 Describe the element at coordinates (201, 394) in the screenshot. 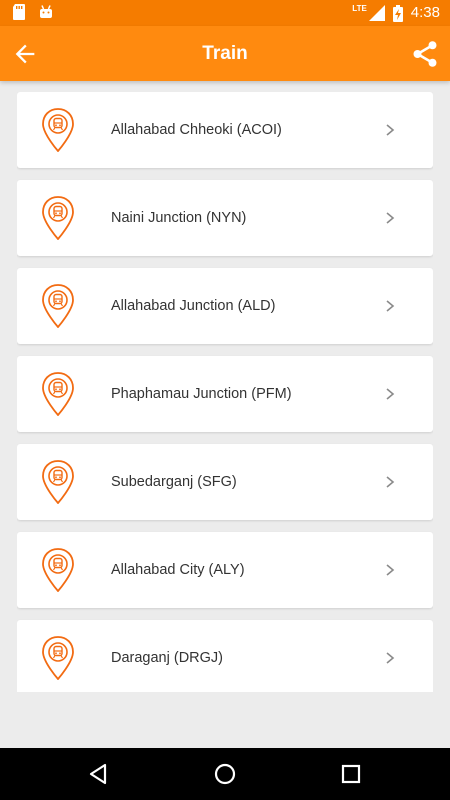

I see `station-label: Phaphamau Junction (PFM)` at that location.